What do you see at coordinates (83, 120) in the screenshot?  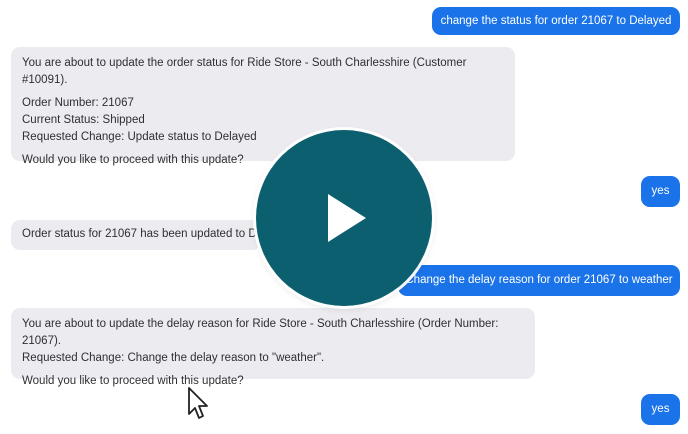 I see `assistant-message-line: Current Status: Shipped` at bounding box center [83, 120].